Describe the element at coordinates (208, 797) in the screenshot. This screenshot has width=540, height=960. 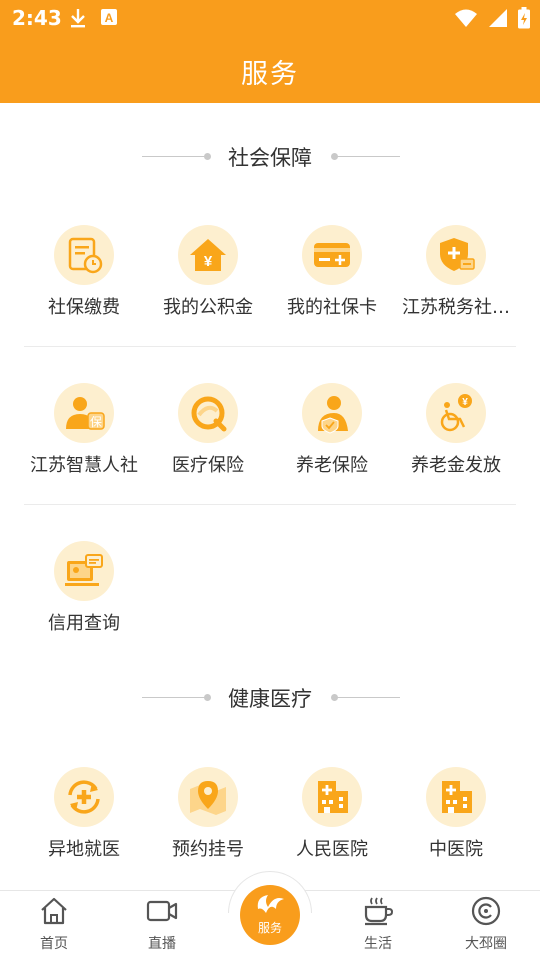
I see `map-pin-icon` at that location.